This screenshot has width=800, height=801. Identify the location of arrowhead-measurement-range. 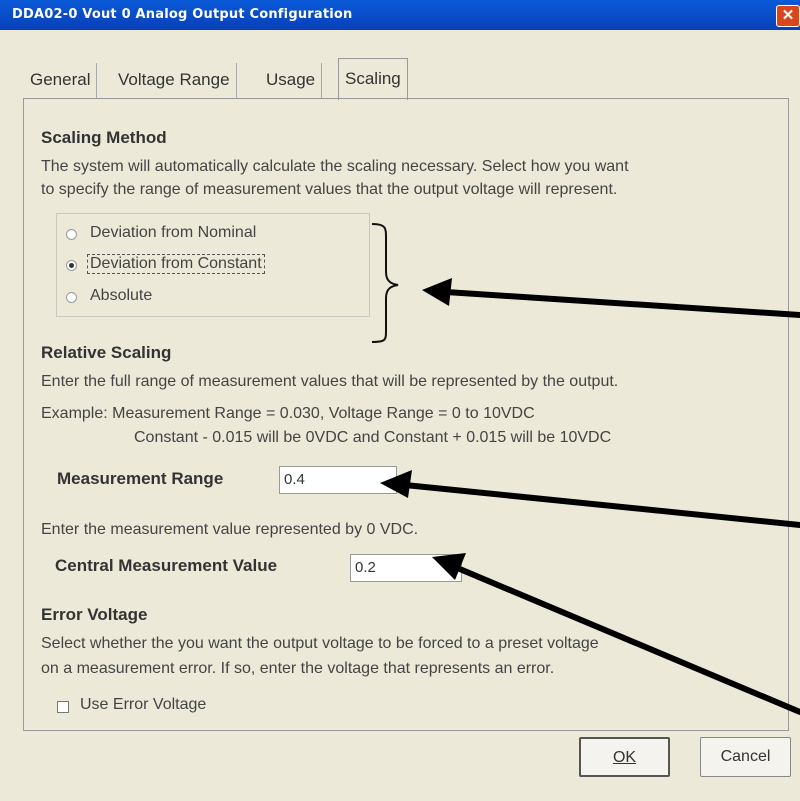
(396, 484).